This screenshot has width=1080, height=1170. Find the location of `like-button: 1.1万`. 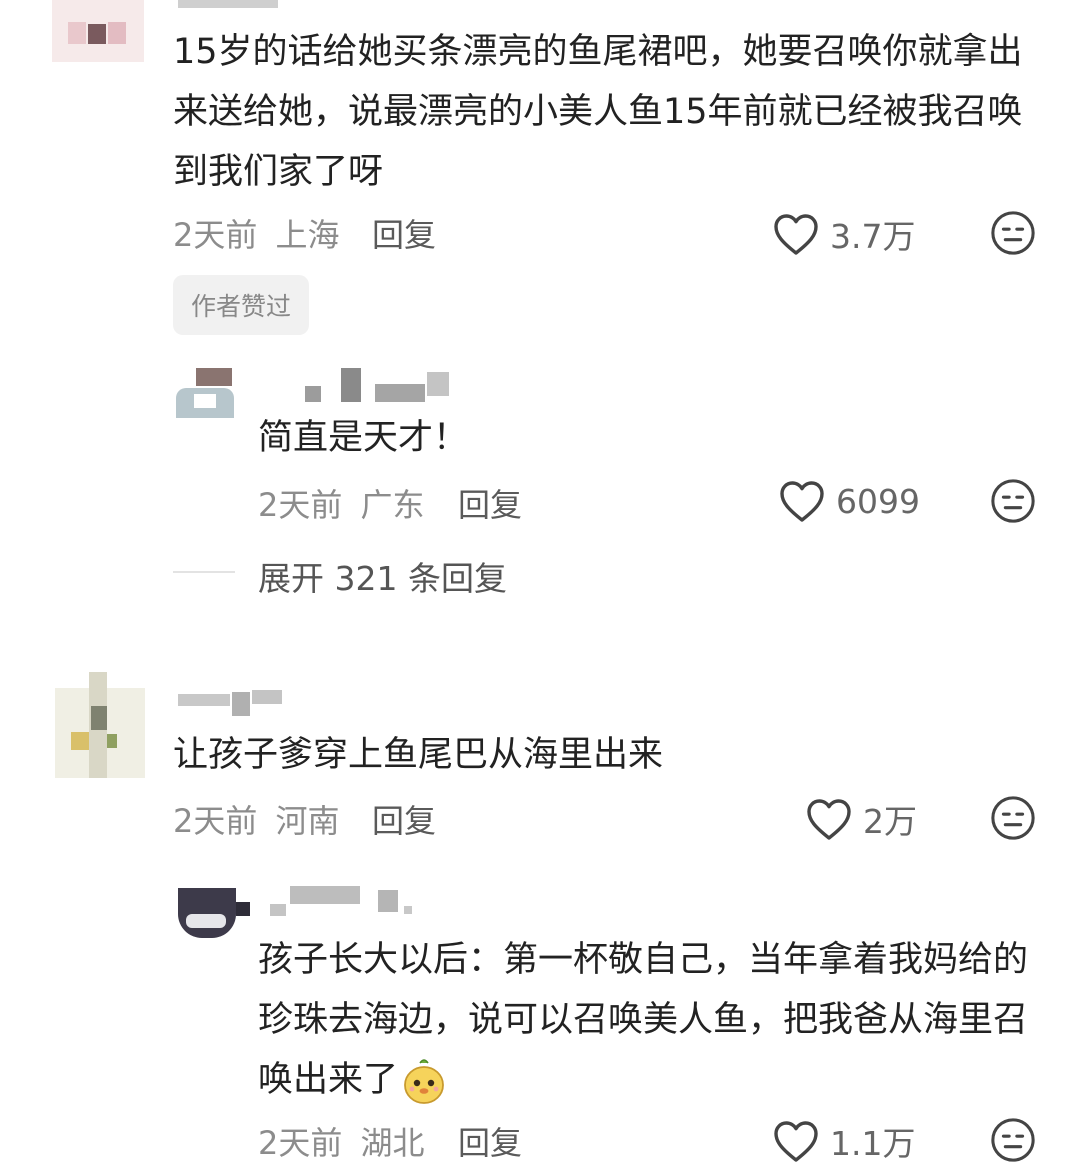

like-button: 1.1万 is located at coordinates (843, 1141).